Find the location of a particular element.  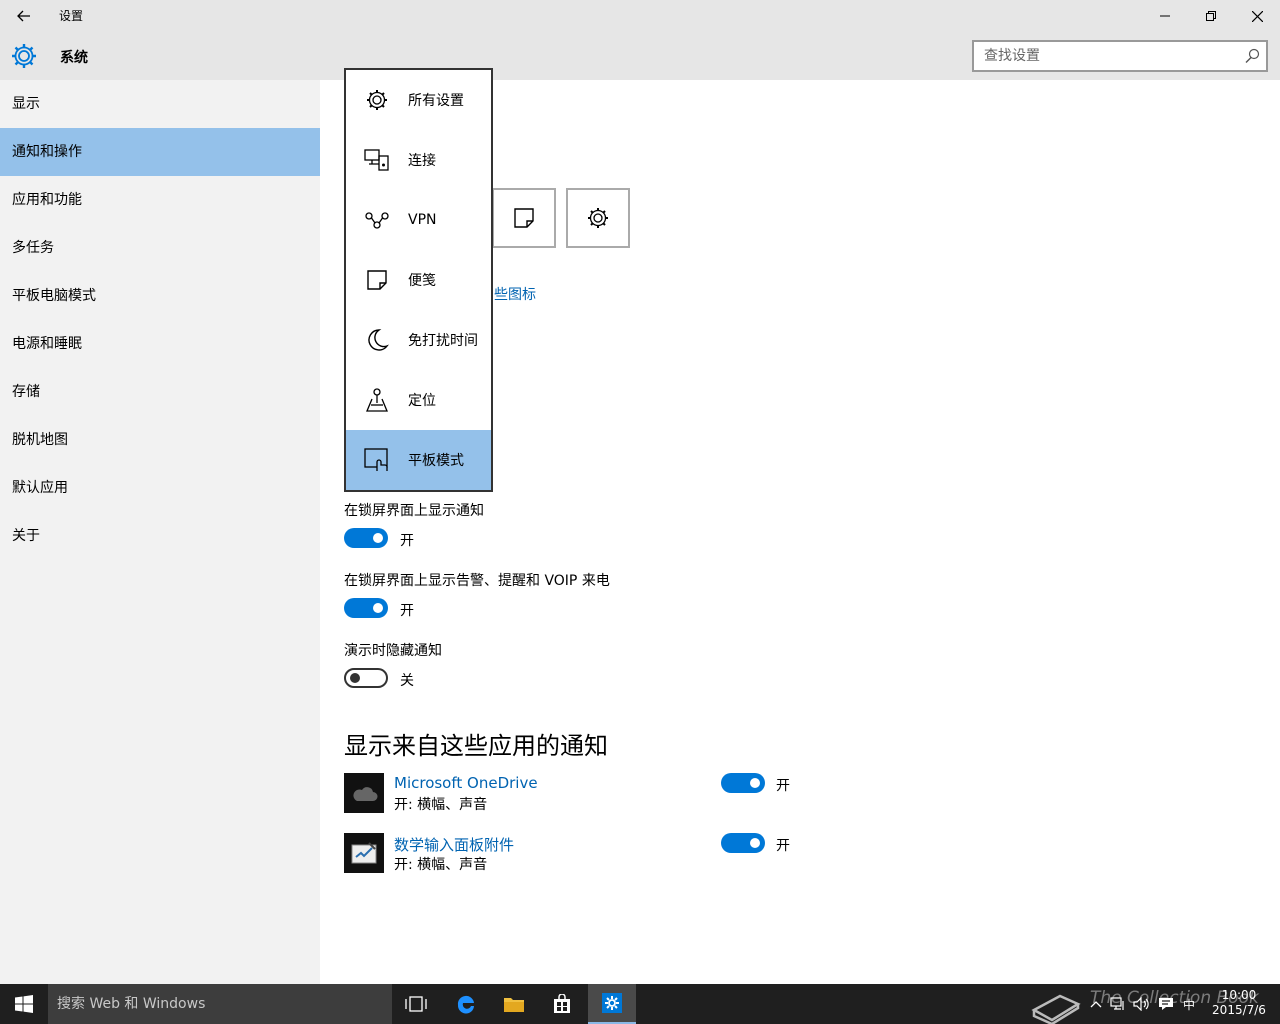

toggle-state: 关 is located at coordinates (407, 681).